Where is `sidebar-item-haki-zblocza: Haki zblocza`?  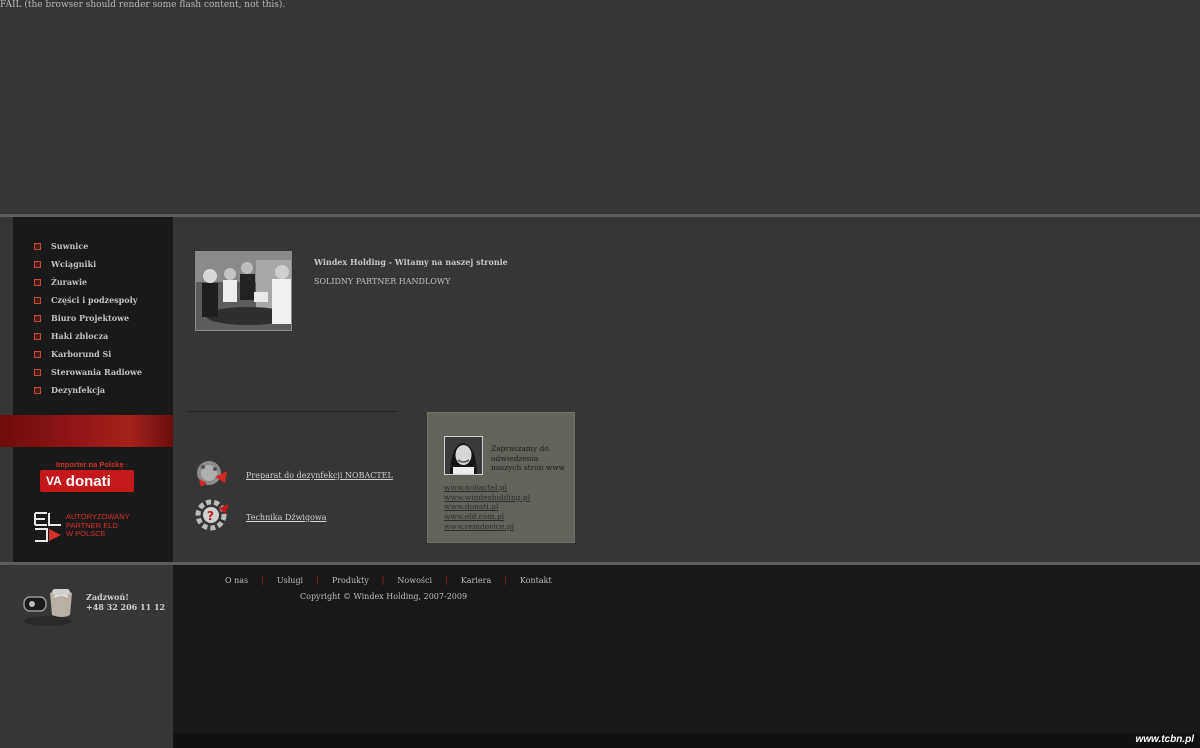 sidebar-item-haki-zblocza: Haki zblocza is located at coordinates (77, 336).